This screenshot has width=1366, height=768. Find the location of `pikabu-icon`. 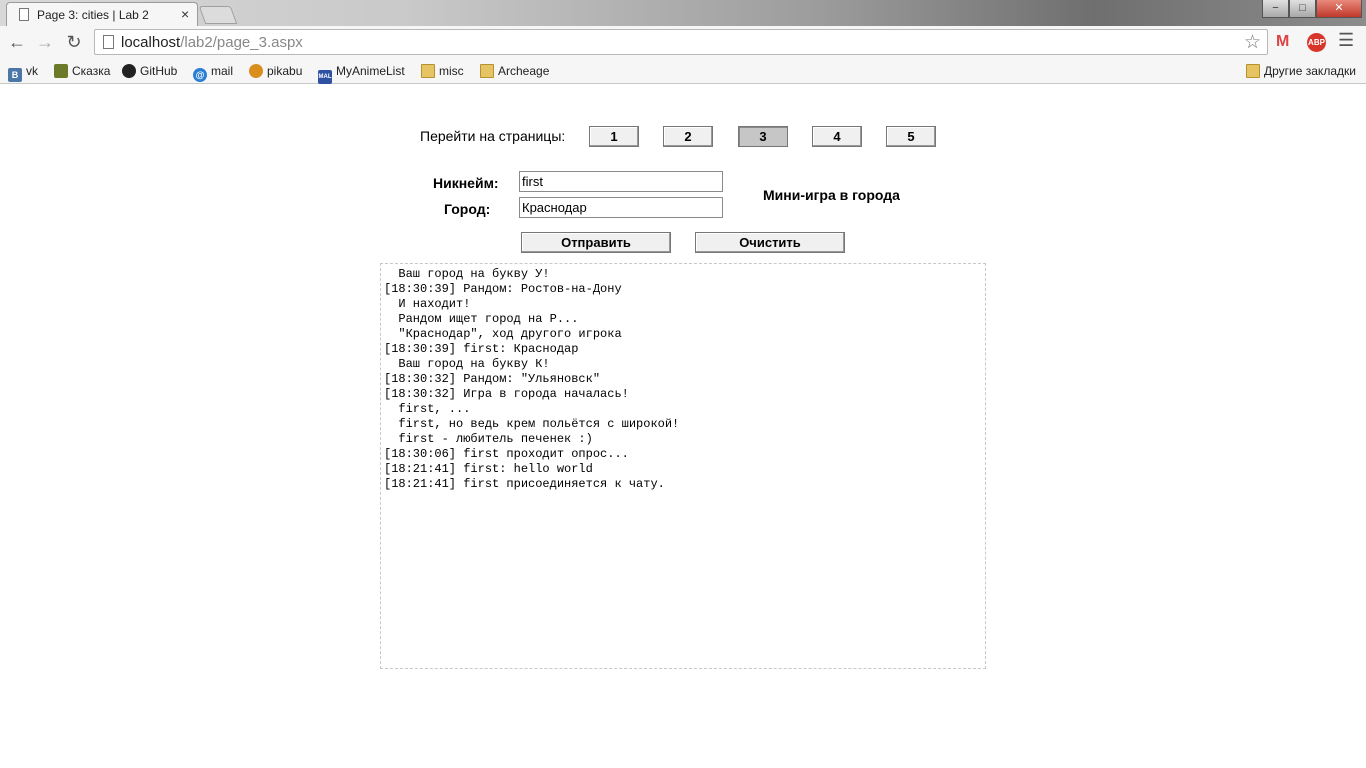

pikabu-icon is located at coordinates (256, 71).